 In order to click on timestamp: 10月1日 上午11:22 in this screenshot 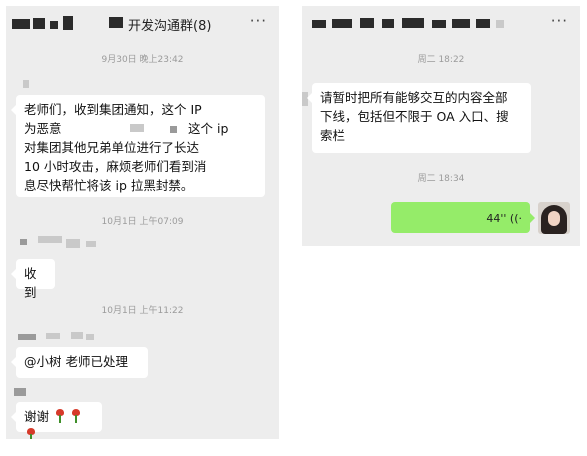, I will do `click(142, 311)`.